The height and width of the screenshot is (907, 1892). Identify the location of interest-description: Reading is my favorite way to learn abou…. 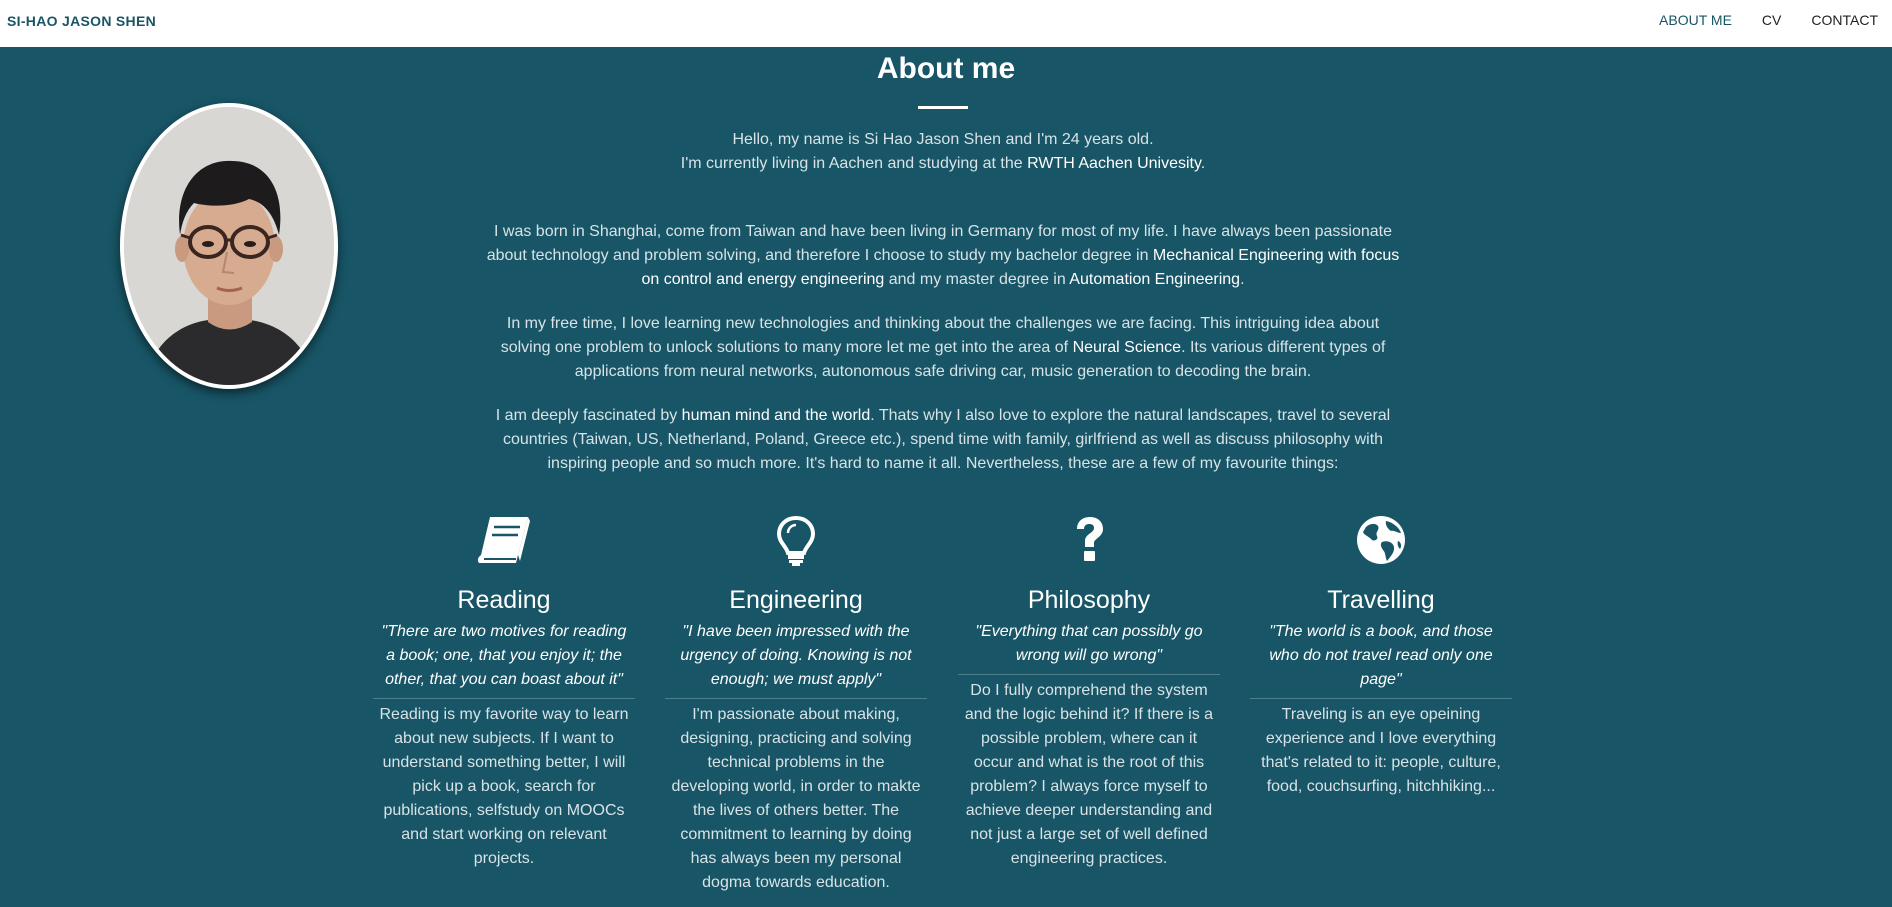
(504, 786).